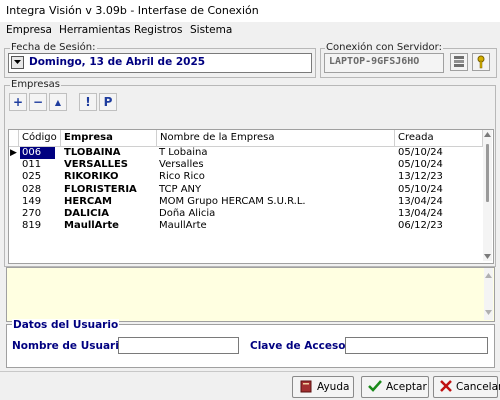  I want to click on checkmark-icon, so click(375, 387).